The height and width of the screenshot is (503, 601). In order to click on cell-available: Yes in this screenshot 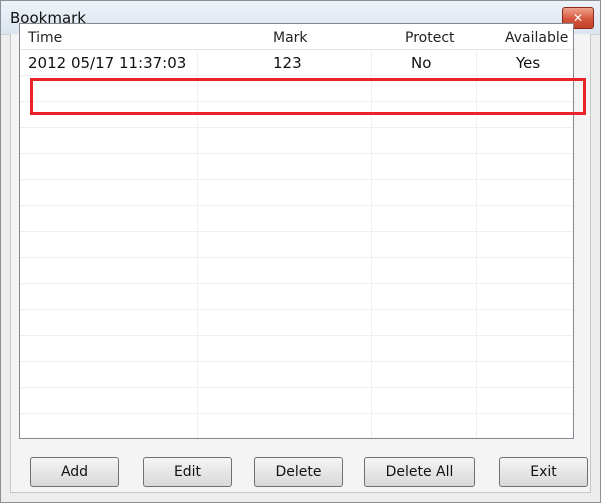, I will do `click(528, 63)`.